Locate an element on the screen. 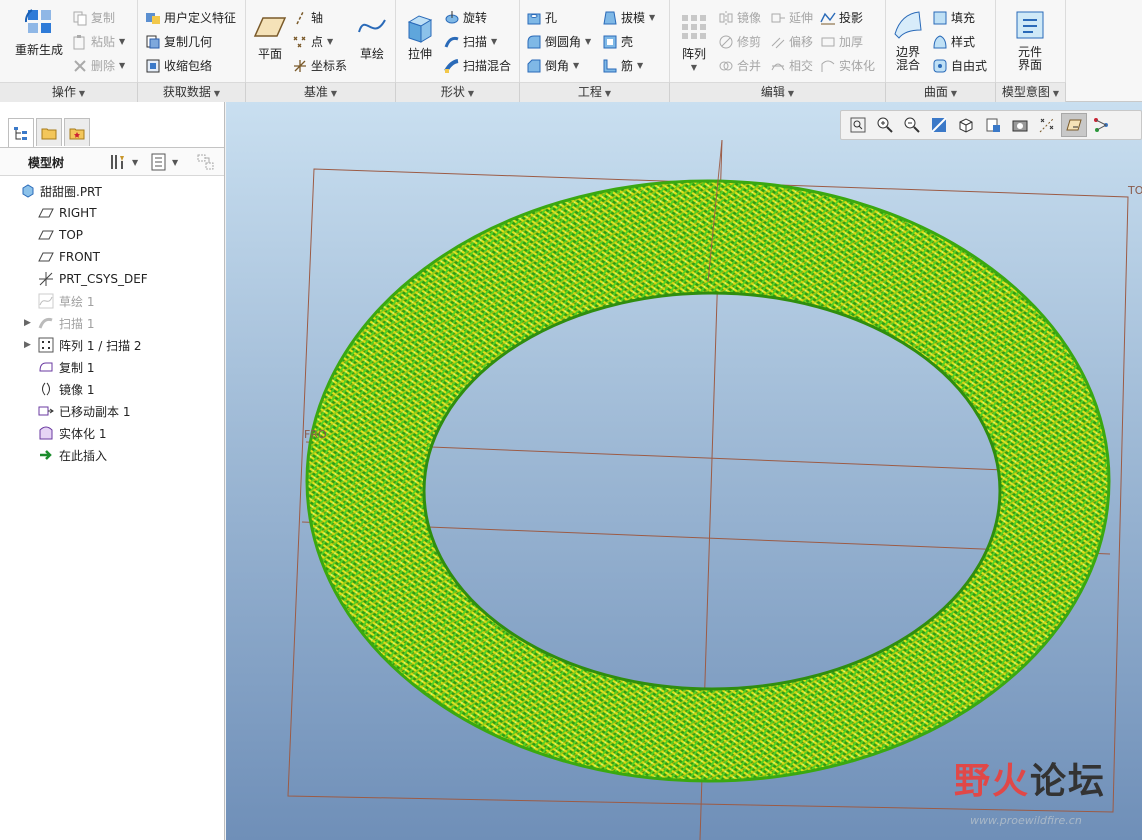 The width and height of the screenshot is (1142, 840). tree-item: PRT_CSYS_DEF is located at coordinates (112, 279).